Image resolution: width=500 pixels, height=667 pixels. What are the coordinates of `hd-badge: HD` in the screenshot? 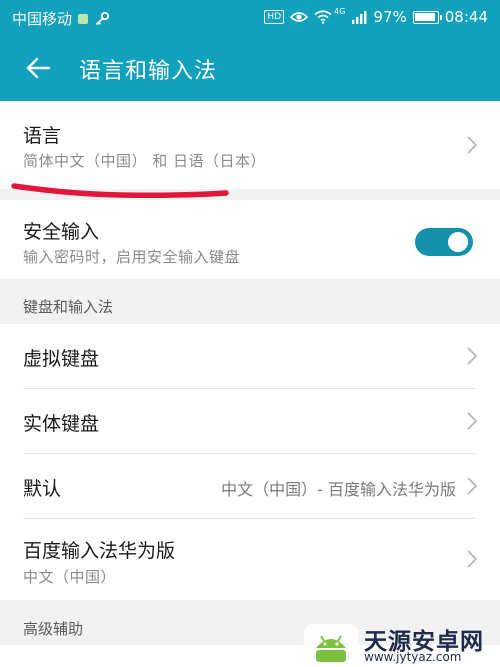 It's located at (274, 17).